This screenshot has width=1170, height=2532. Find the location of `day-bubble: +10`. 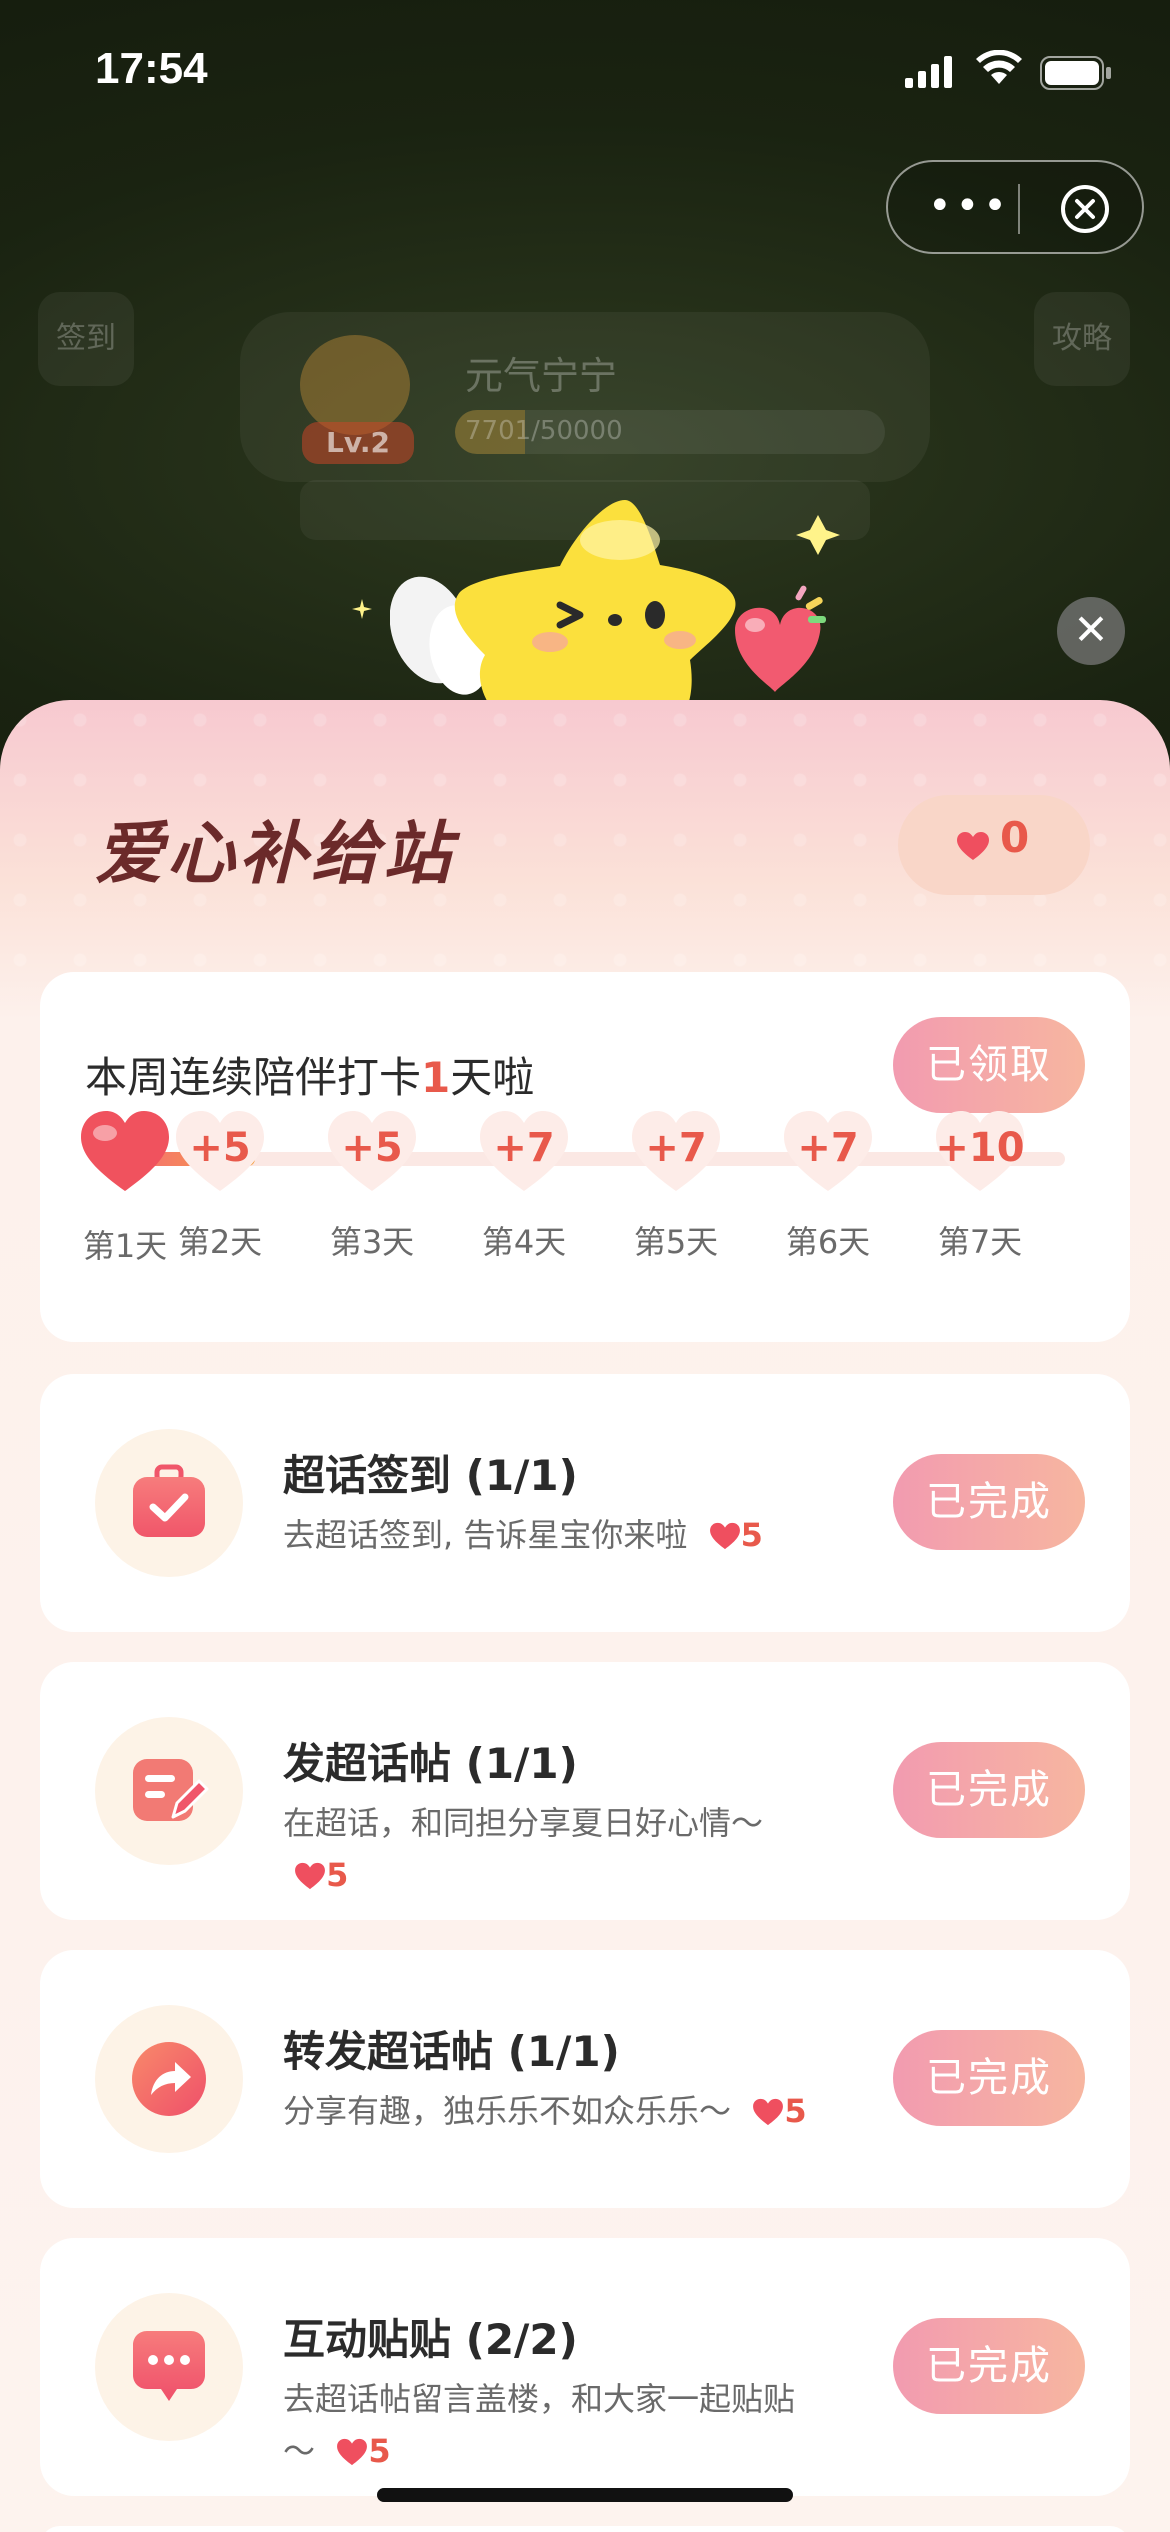

day-bubble: +10 is located at coordinates (980, 1152).